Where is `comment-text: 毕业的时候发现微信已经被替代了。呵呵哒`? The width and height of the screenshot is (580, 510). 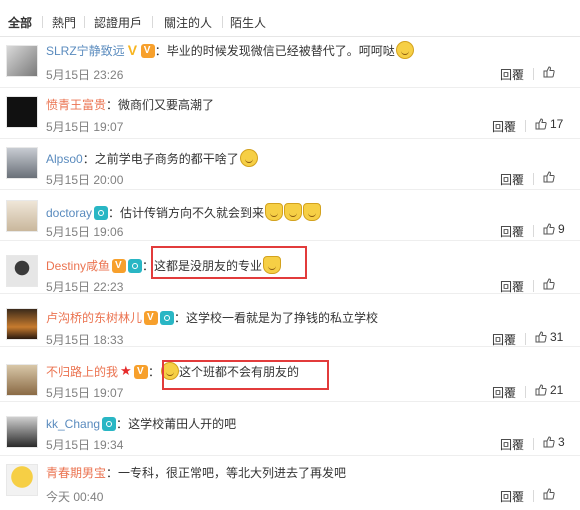 comment-text: 毕业的时候发现微信已经被替代了。呵呵哒 is located at coordinates (280, 51).